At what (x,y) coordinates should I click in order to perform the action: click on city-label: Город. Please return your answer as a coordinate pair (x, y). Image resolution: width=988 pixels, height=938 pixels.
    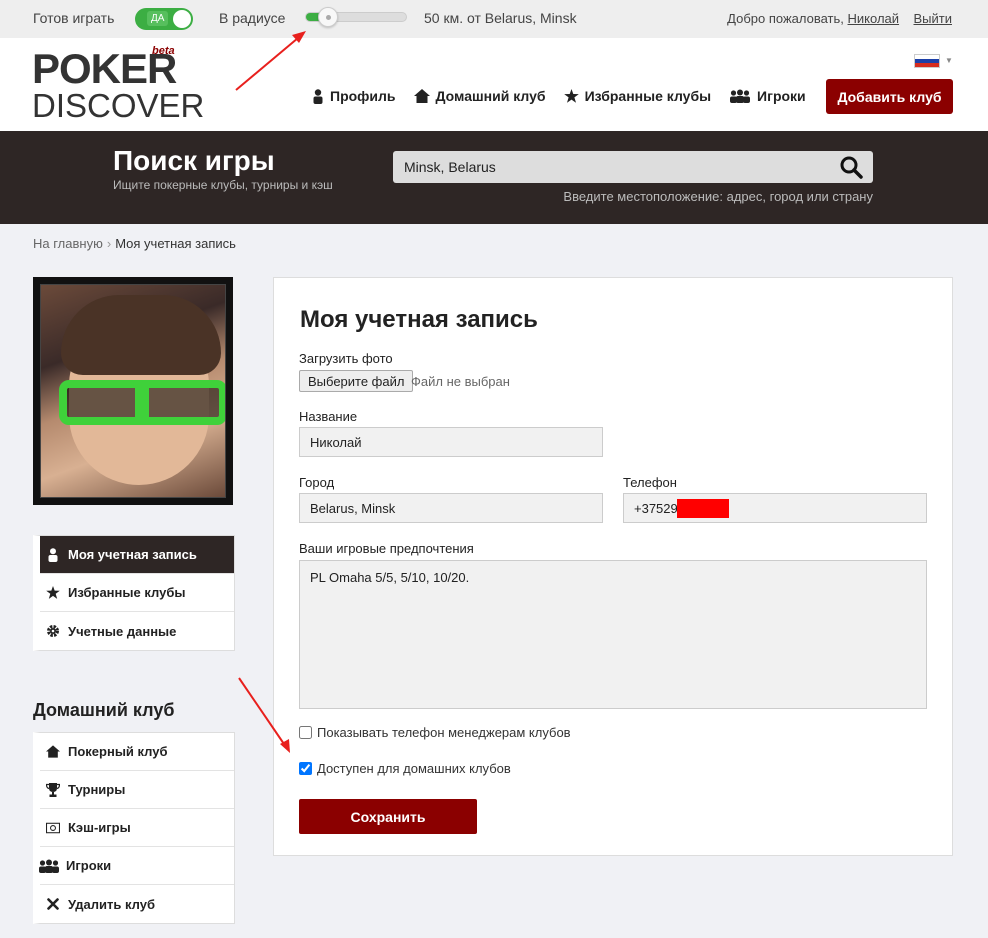
    Looking at the image, I should click on (317, 482).